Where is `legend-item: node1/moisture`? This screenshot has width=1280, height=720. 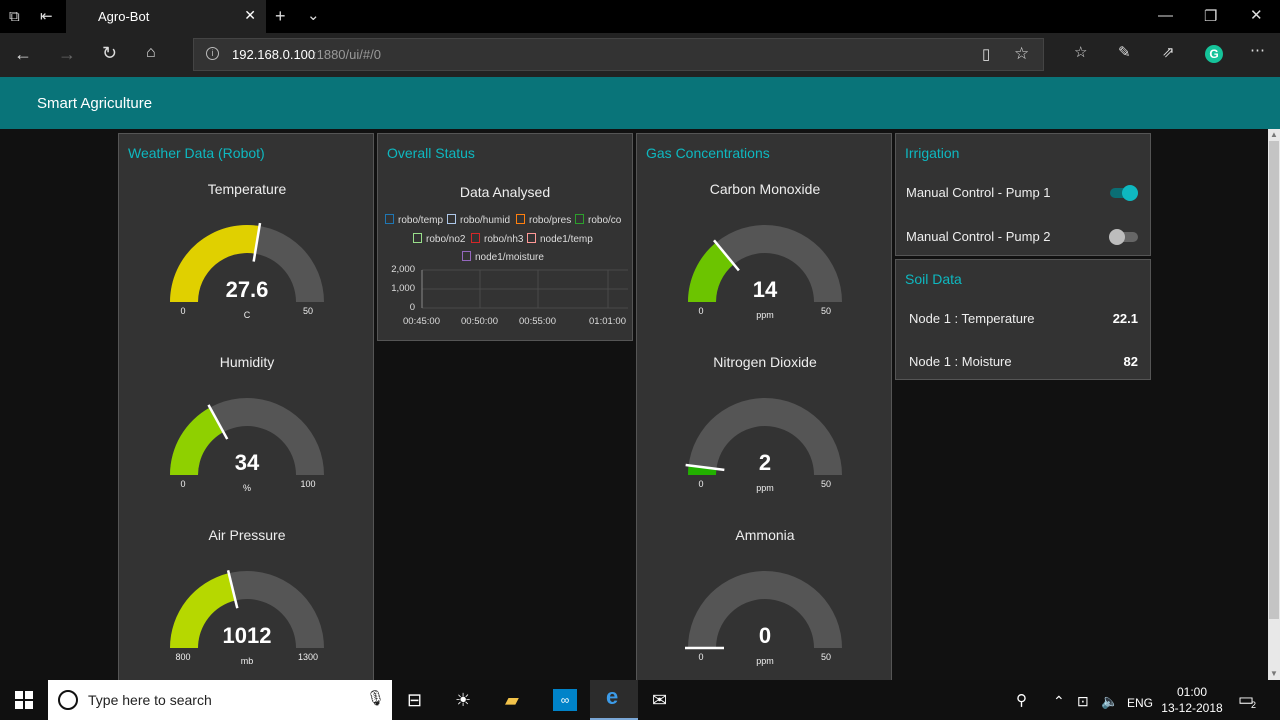
legend-item: node1/moisture is located at coordinates (503, 257).